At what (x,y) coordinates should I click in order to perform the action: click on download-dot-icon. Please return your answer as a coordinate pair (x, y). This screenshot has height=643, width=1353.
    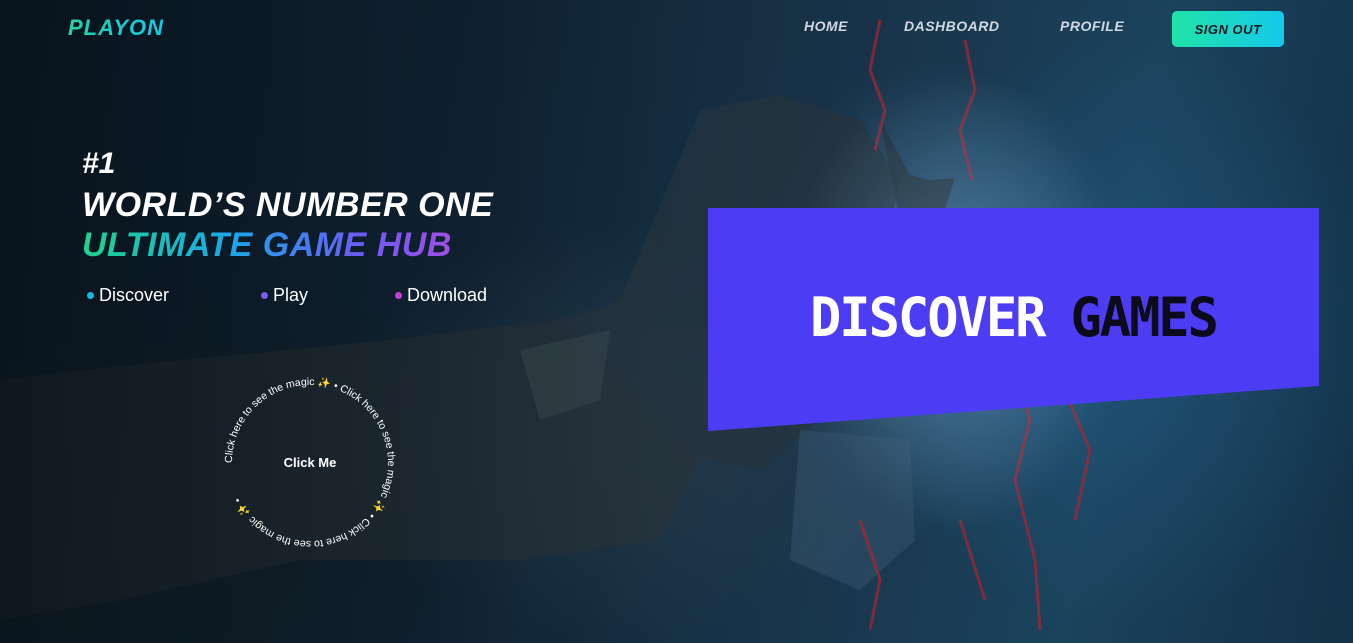
    Looking at the image, I should click on (398, 295).